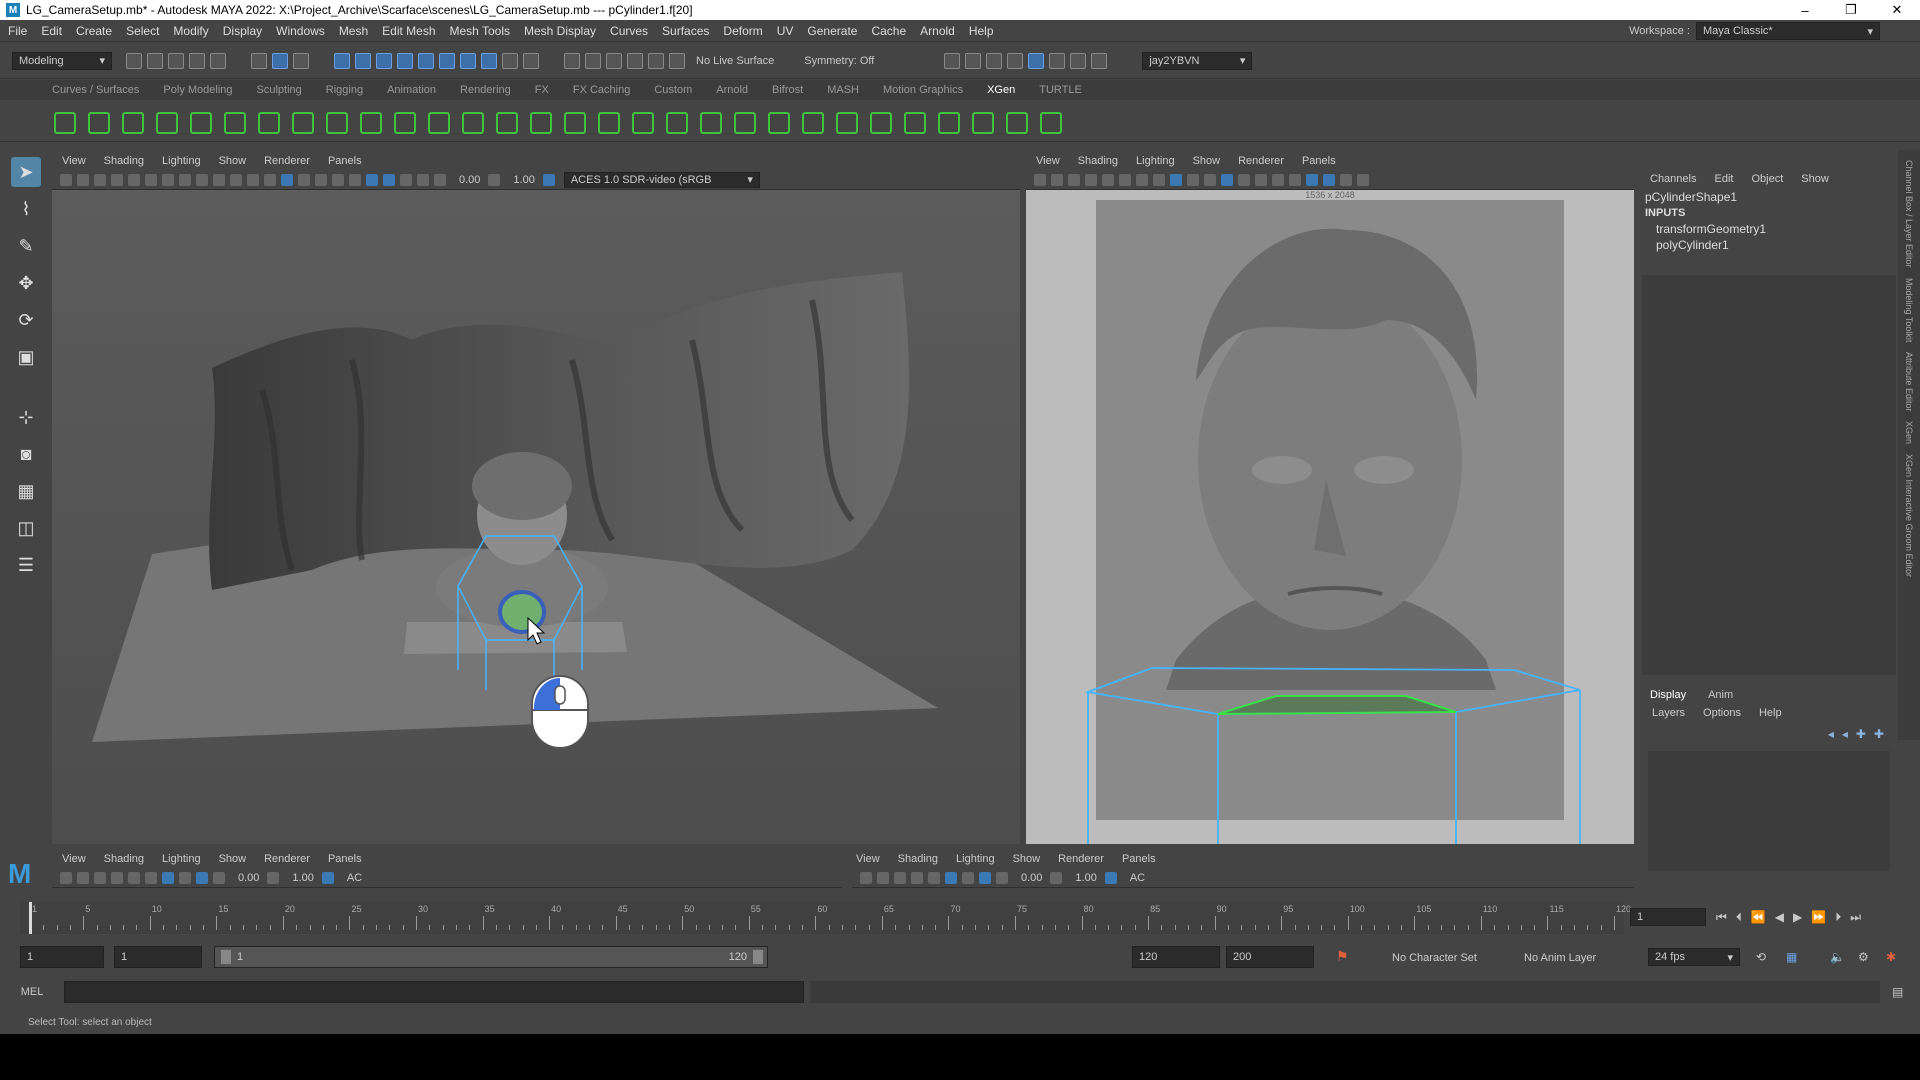 The height and width of the screenshot is (1080, 1920). What do you see at coordinates (423, 179) in the screenshot?
I see `xray-joints-icon` at bounding box center [423, 179].